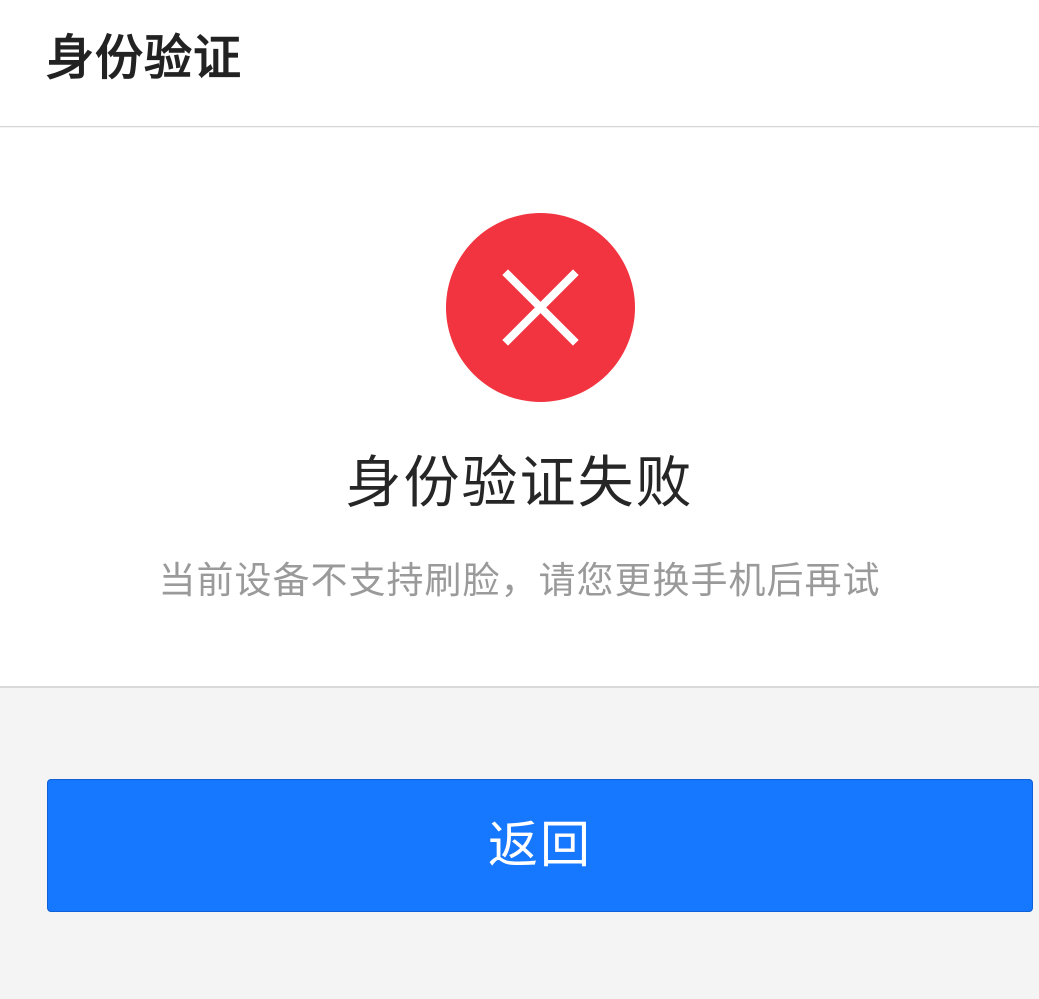 The image size is (1039, 999). Describe the element at coordinates (144, 58) in the screenshot. I see `page-title: 身份验证` at that location.